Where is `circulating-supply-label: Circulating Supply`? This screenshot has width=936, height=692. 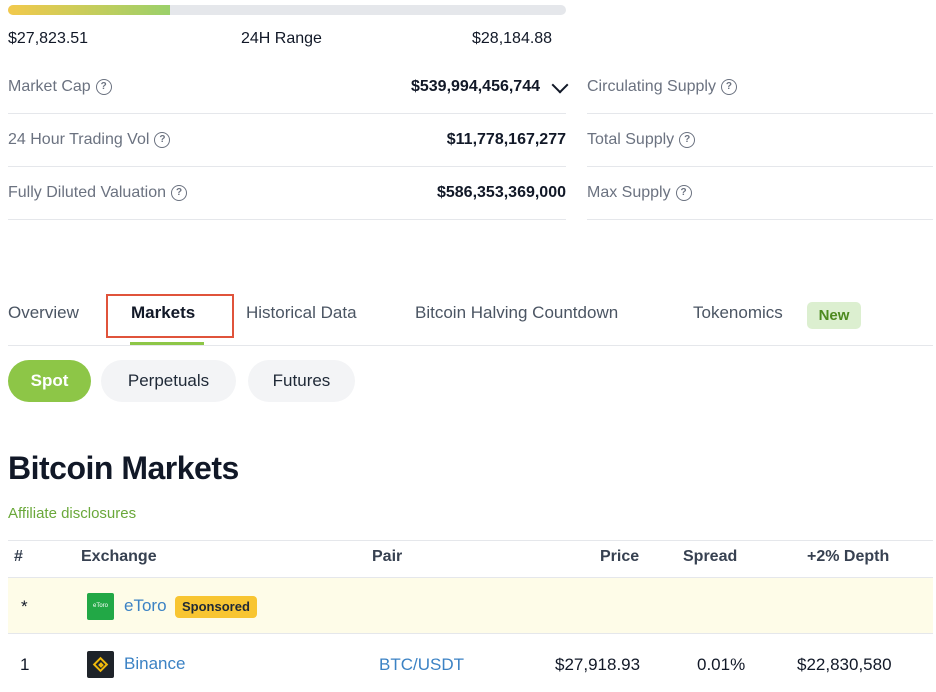
circulating-supply-label: Circulating Supply is located at coordinates (651, 86).